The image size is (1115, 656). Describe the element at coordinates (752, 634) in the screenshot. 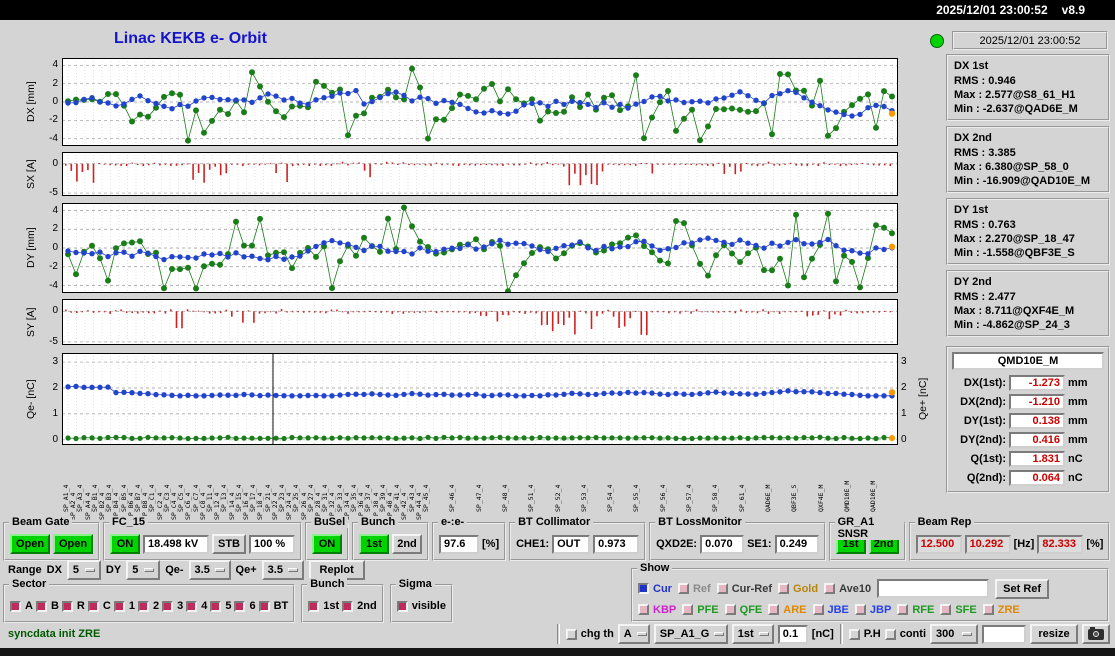

I see `select-1st: 1st` at that location.